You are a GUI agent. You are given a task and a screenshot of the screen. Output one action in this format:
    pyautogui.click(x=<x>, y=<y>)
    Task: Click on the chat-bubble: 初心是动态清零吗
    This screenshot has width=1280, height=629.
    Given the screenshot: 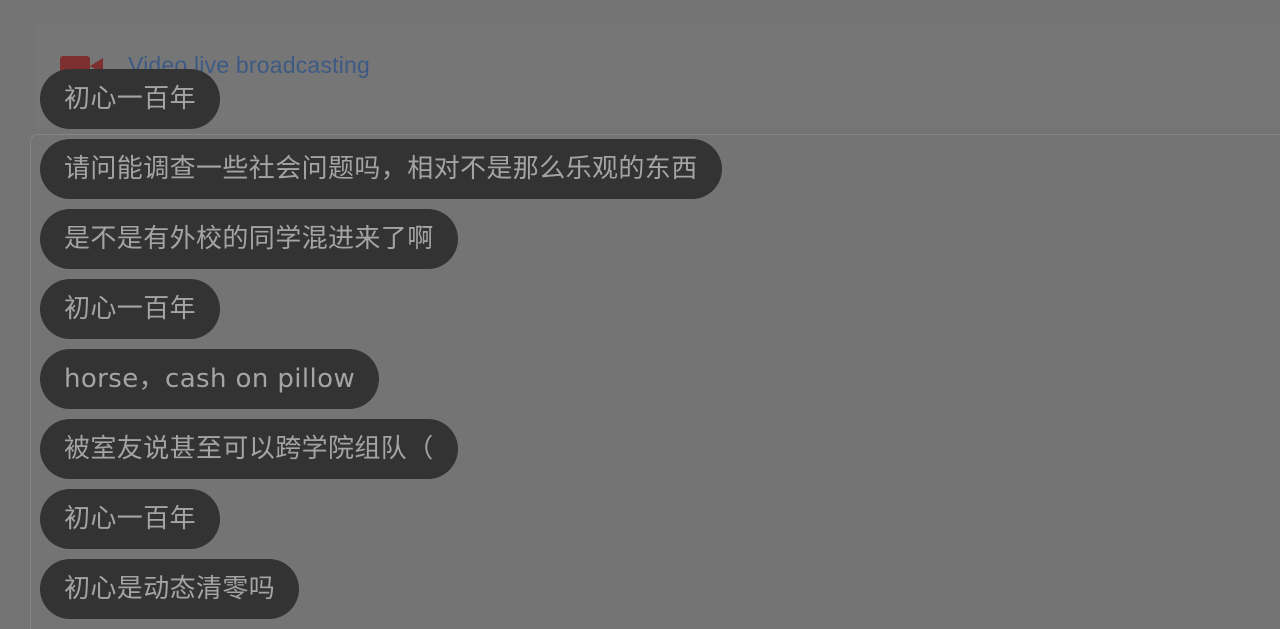 What is the action you would take?
    pyautogui.click(x=170, y=589)
    